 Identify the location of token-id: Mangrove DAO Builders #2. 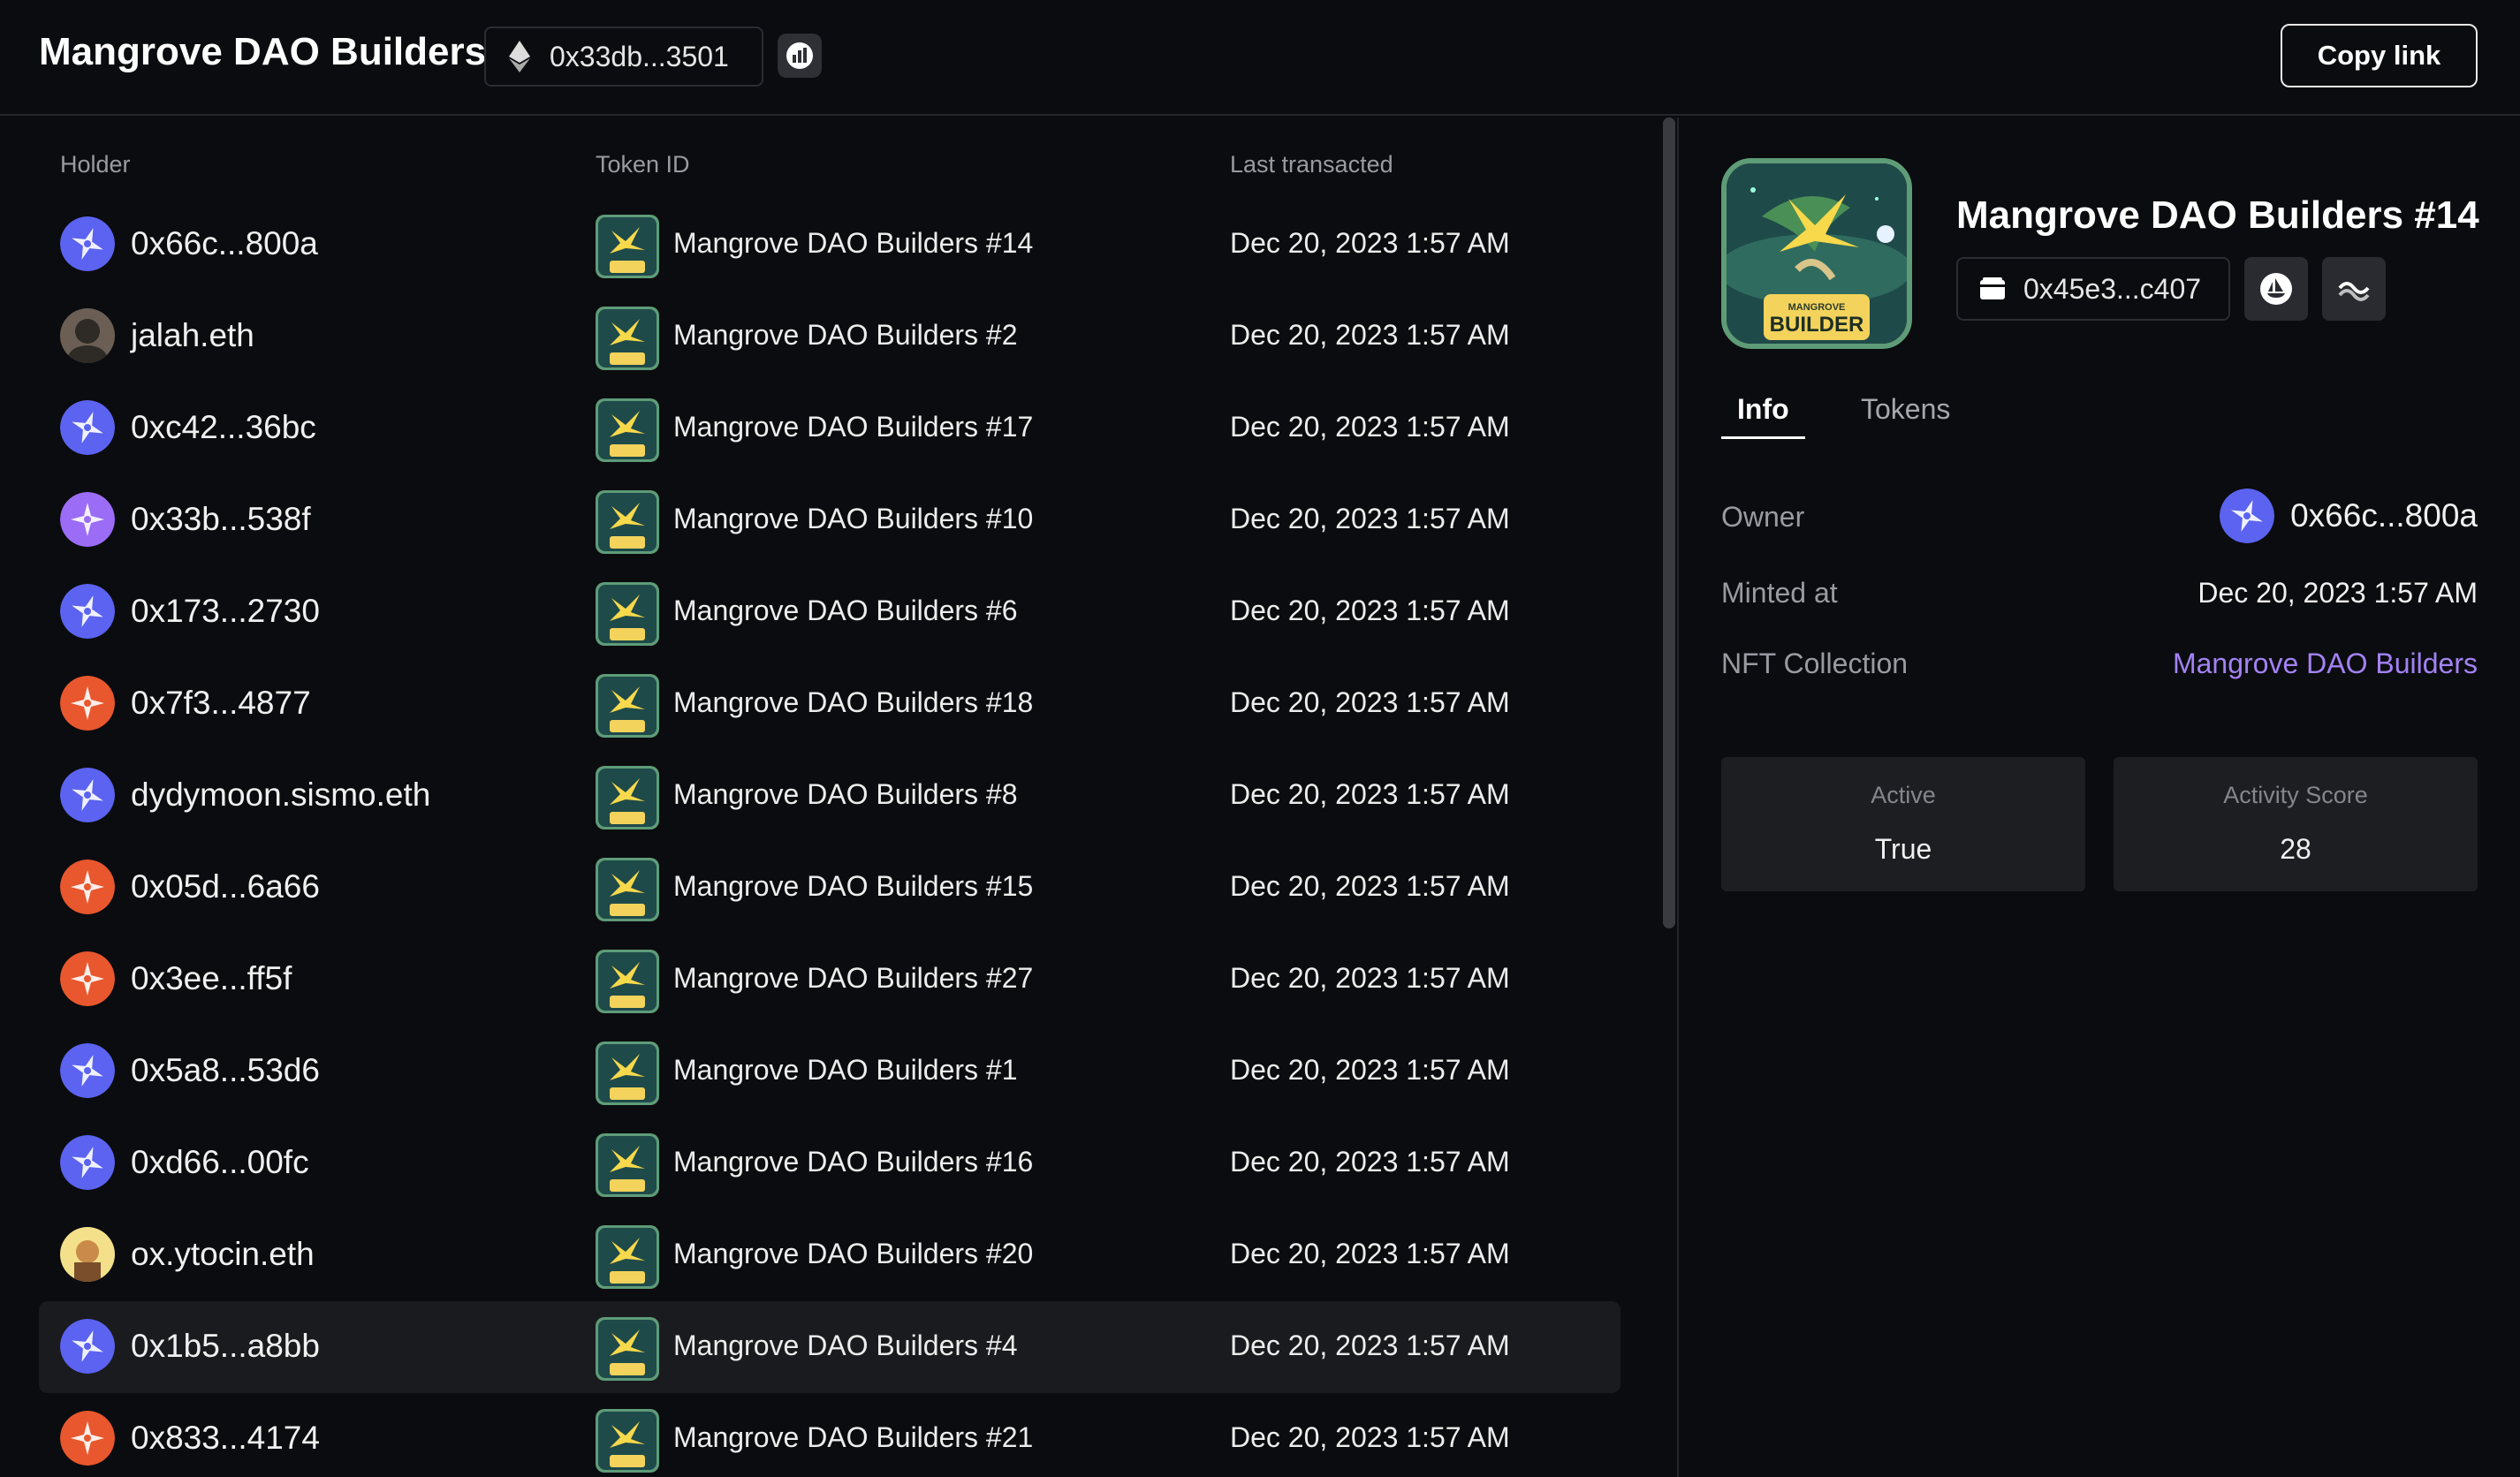
(845, 335).